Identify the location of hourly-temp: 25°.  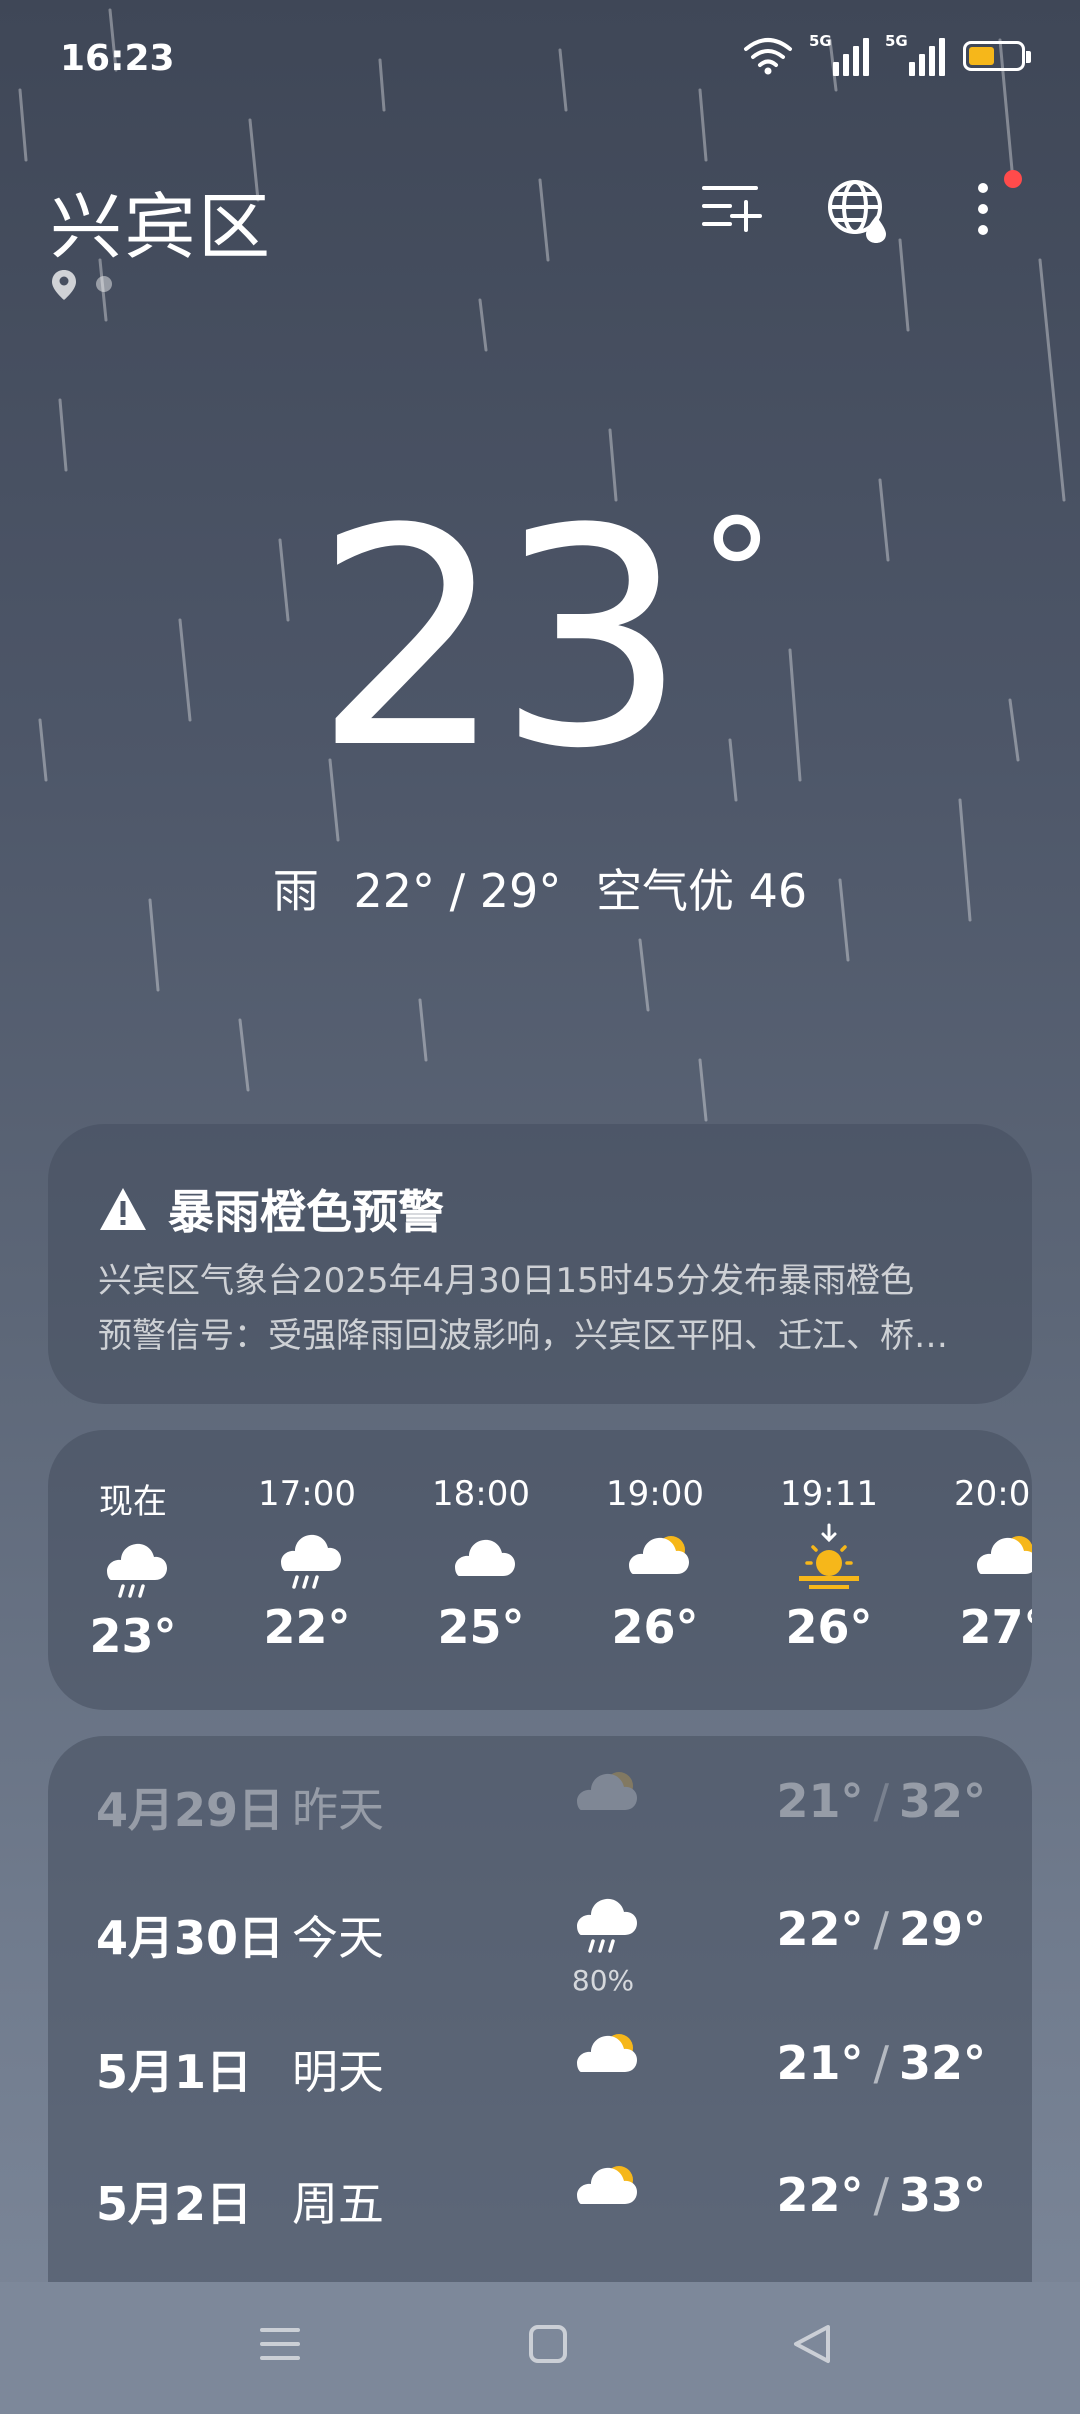
(481, 1627).